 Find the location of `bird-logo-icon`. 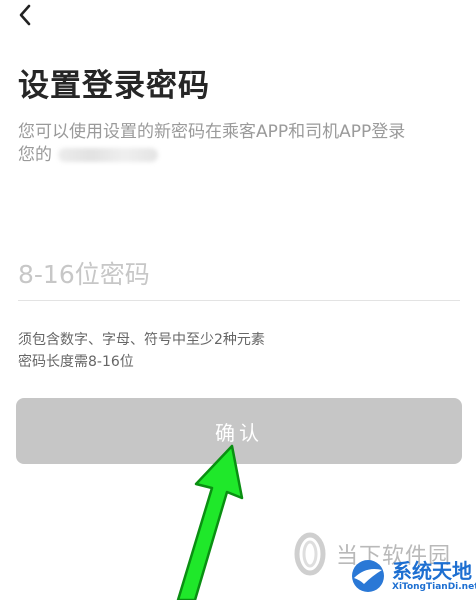

bird-logo-icon is located at coordinates (368, 576).